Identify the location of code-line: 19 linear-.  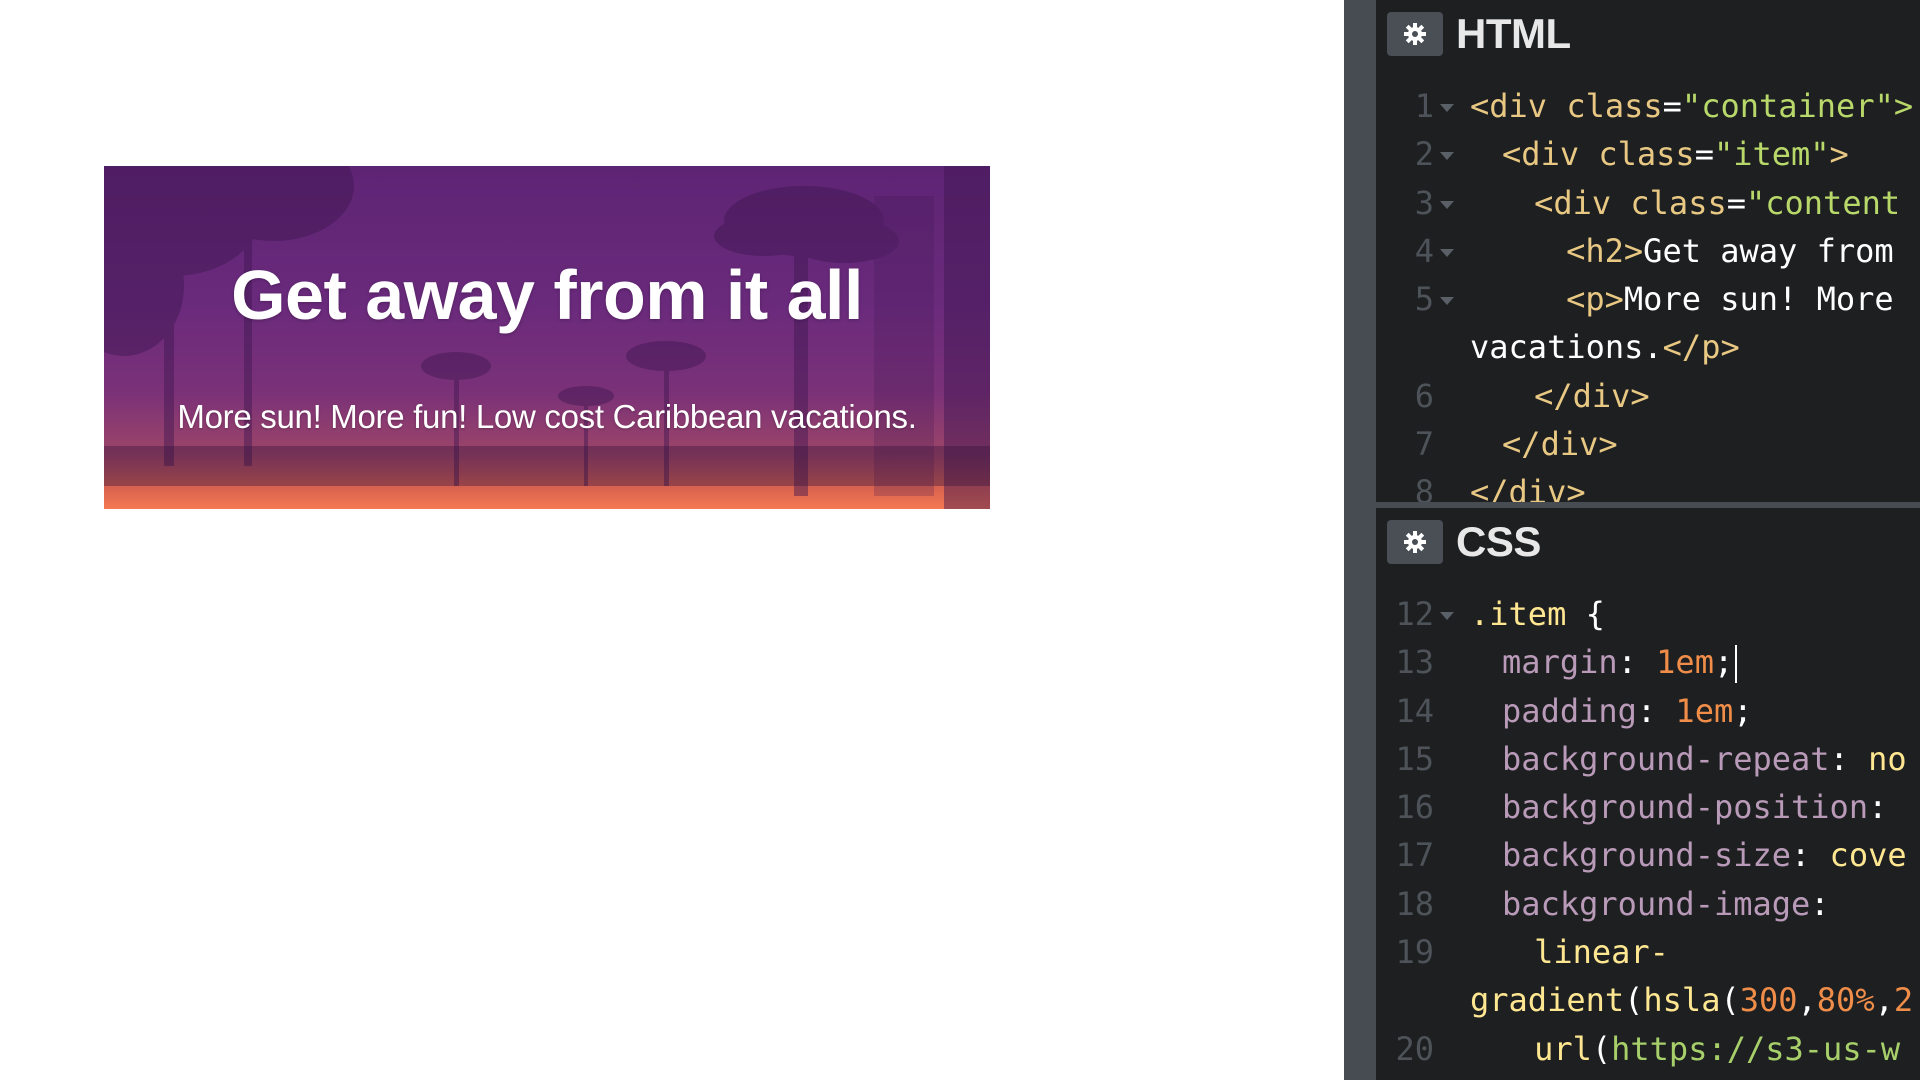
(1648, 952).